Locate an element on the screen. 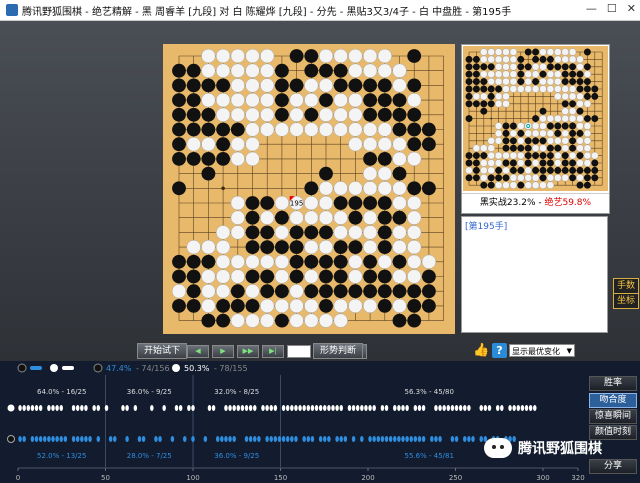 This screenshot has width=640, height=483. thumbs-up-icon: 👍 is located at coordinates (481, 350).